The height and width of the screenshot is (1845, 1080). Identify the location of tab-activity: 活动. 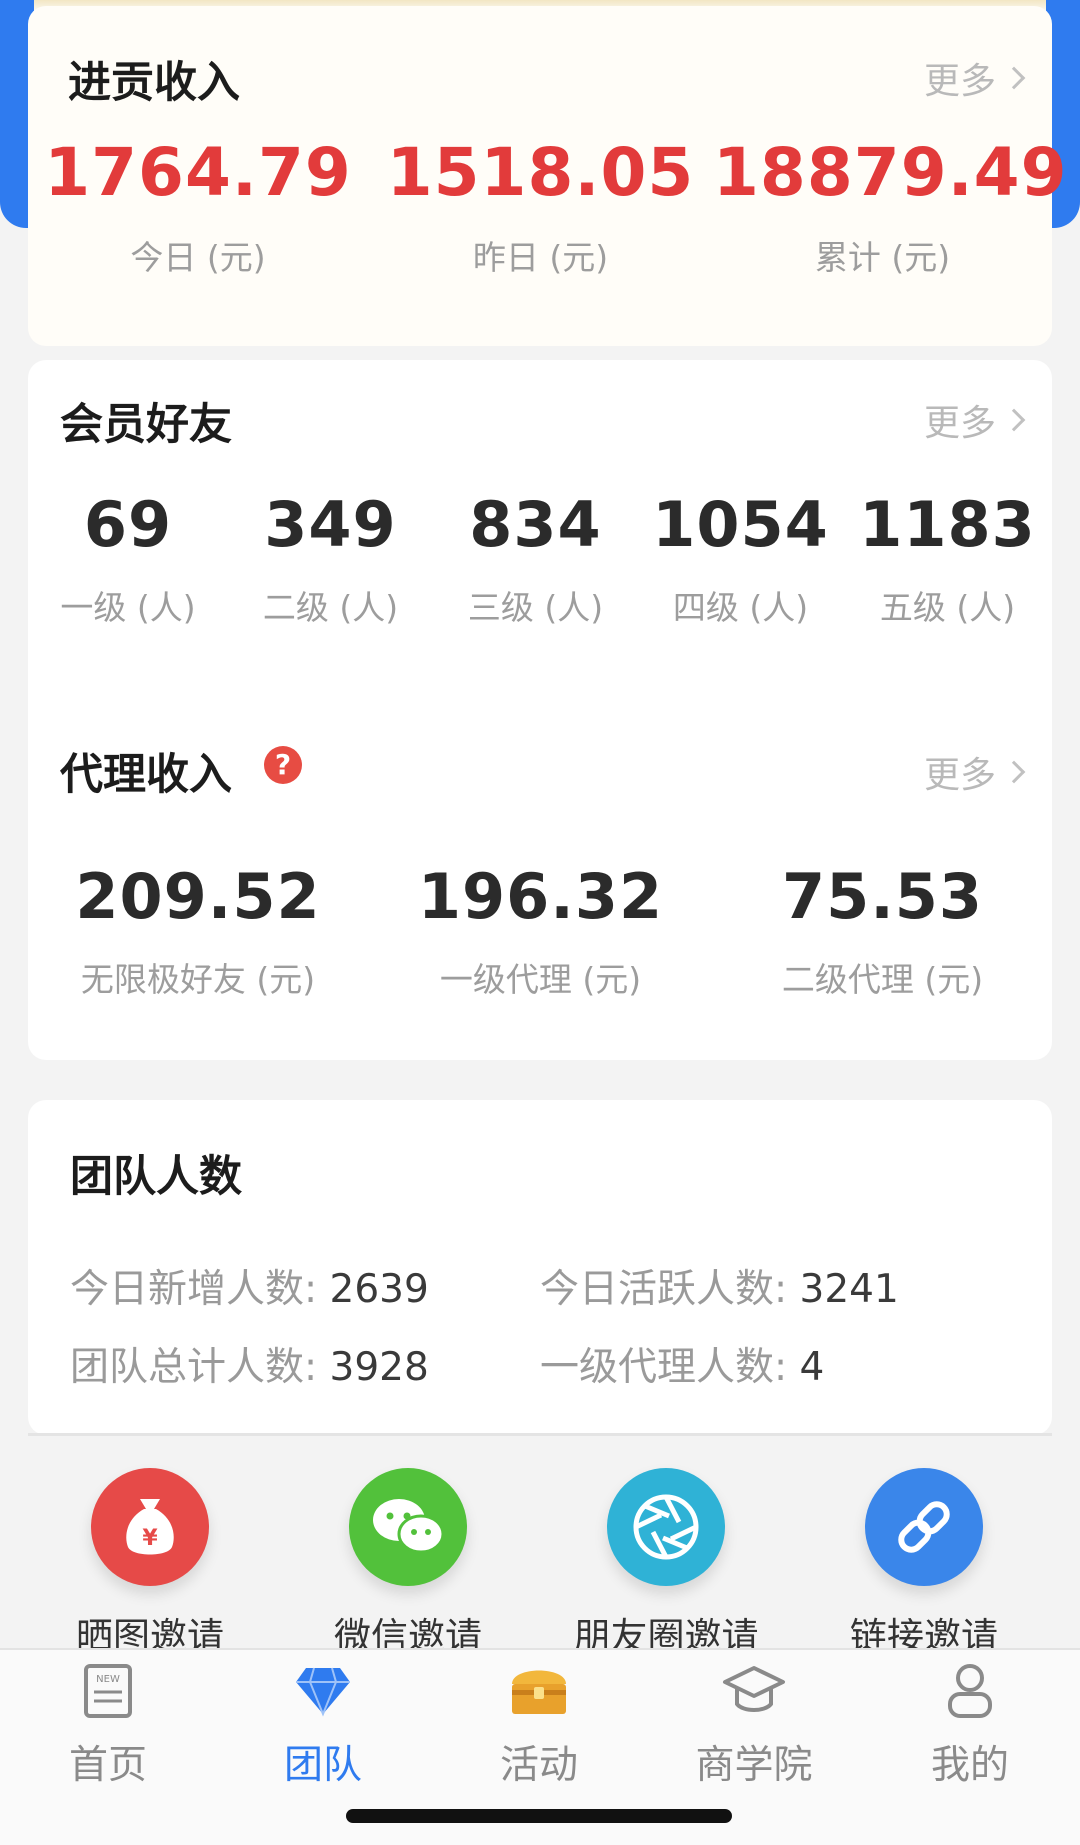
(539, 1725).